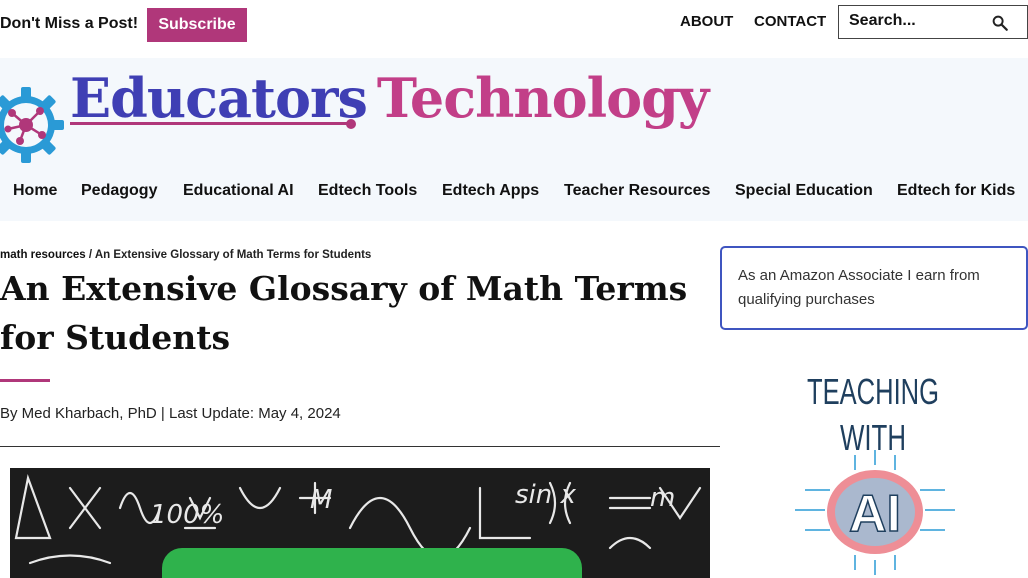  What do you see at coordinates (219, 98) in the screenshot?
I see `logo-word-educators: Educators` at bounding box center [219, 98].